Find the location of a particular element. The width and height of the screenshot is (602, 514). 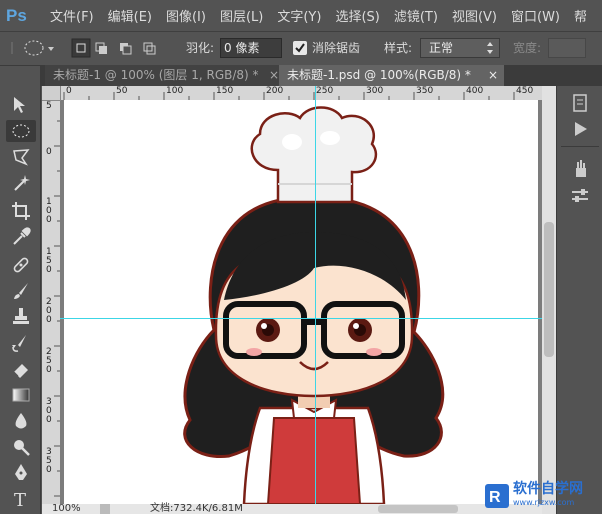

horizontal-guide is located at coordinates (301, 318).